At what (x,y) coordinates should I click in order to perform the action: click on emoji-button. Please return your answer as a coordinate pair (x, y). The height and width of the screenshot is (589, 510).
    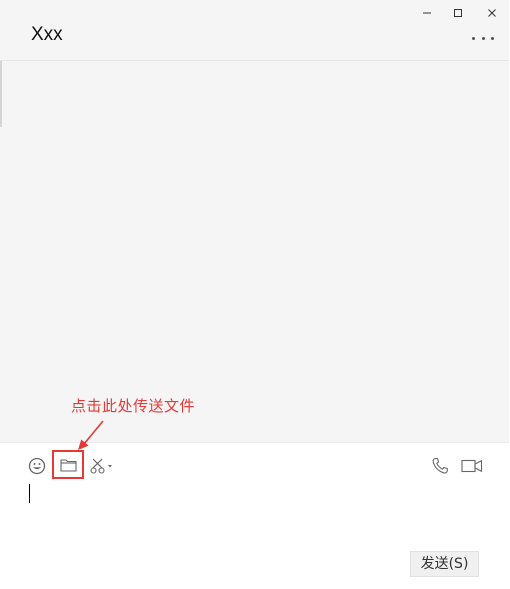
    Looking at the image, I should click on (37, 466).